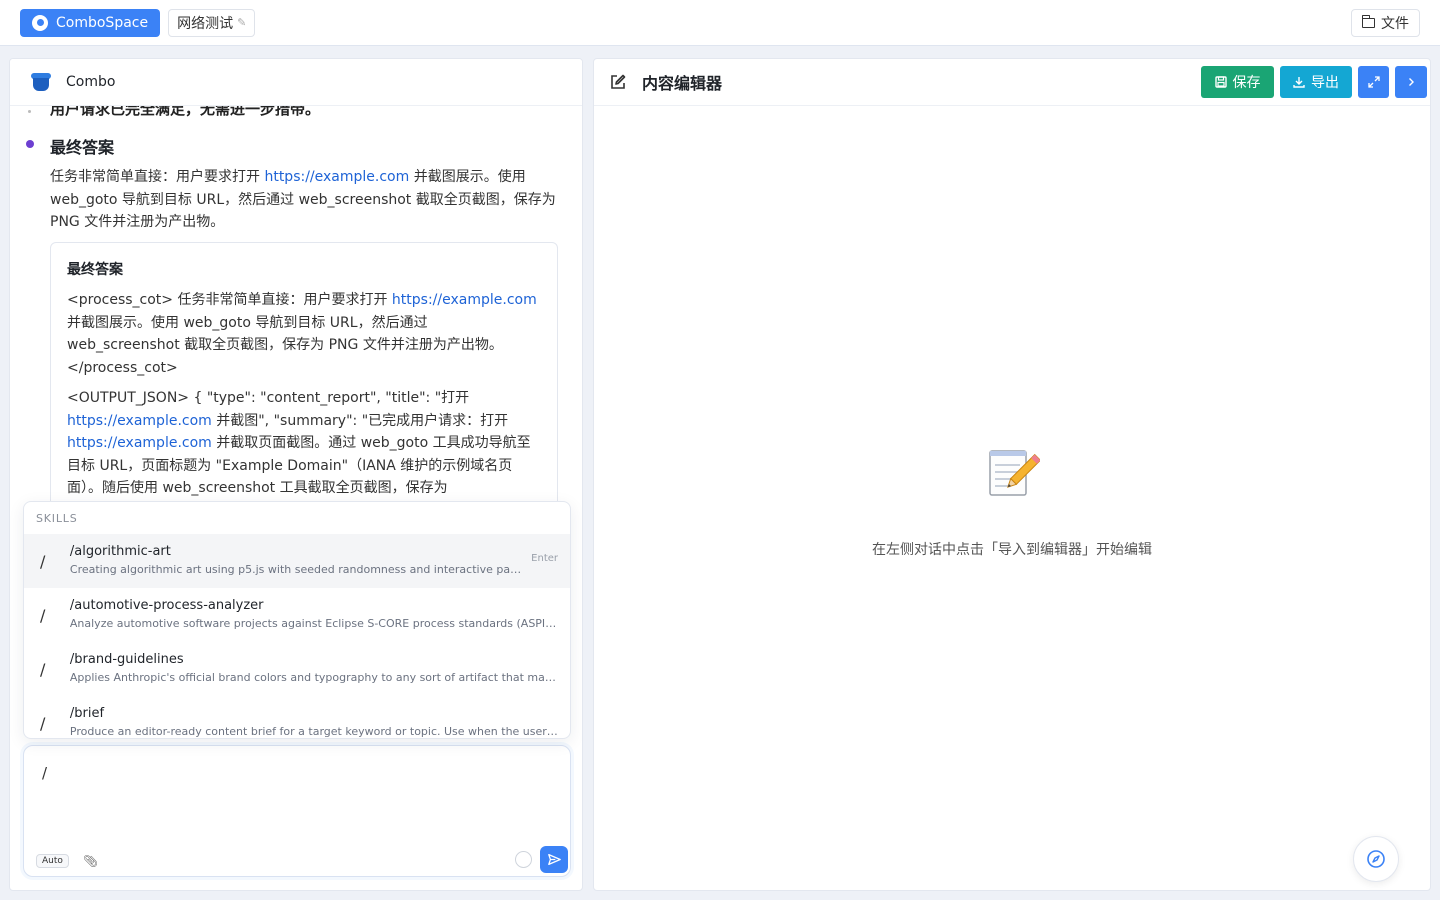 The width and height of the screenshot is (1440, 900). Describe the element at coordinates (296, 82) in the screenshot. I see `chat-header: Combo` at that location.